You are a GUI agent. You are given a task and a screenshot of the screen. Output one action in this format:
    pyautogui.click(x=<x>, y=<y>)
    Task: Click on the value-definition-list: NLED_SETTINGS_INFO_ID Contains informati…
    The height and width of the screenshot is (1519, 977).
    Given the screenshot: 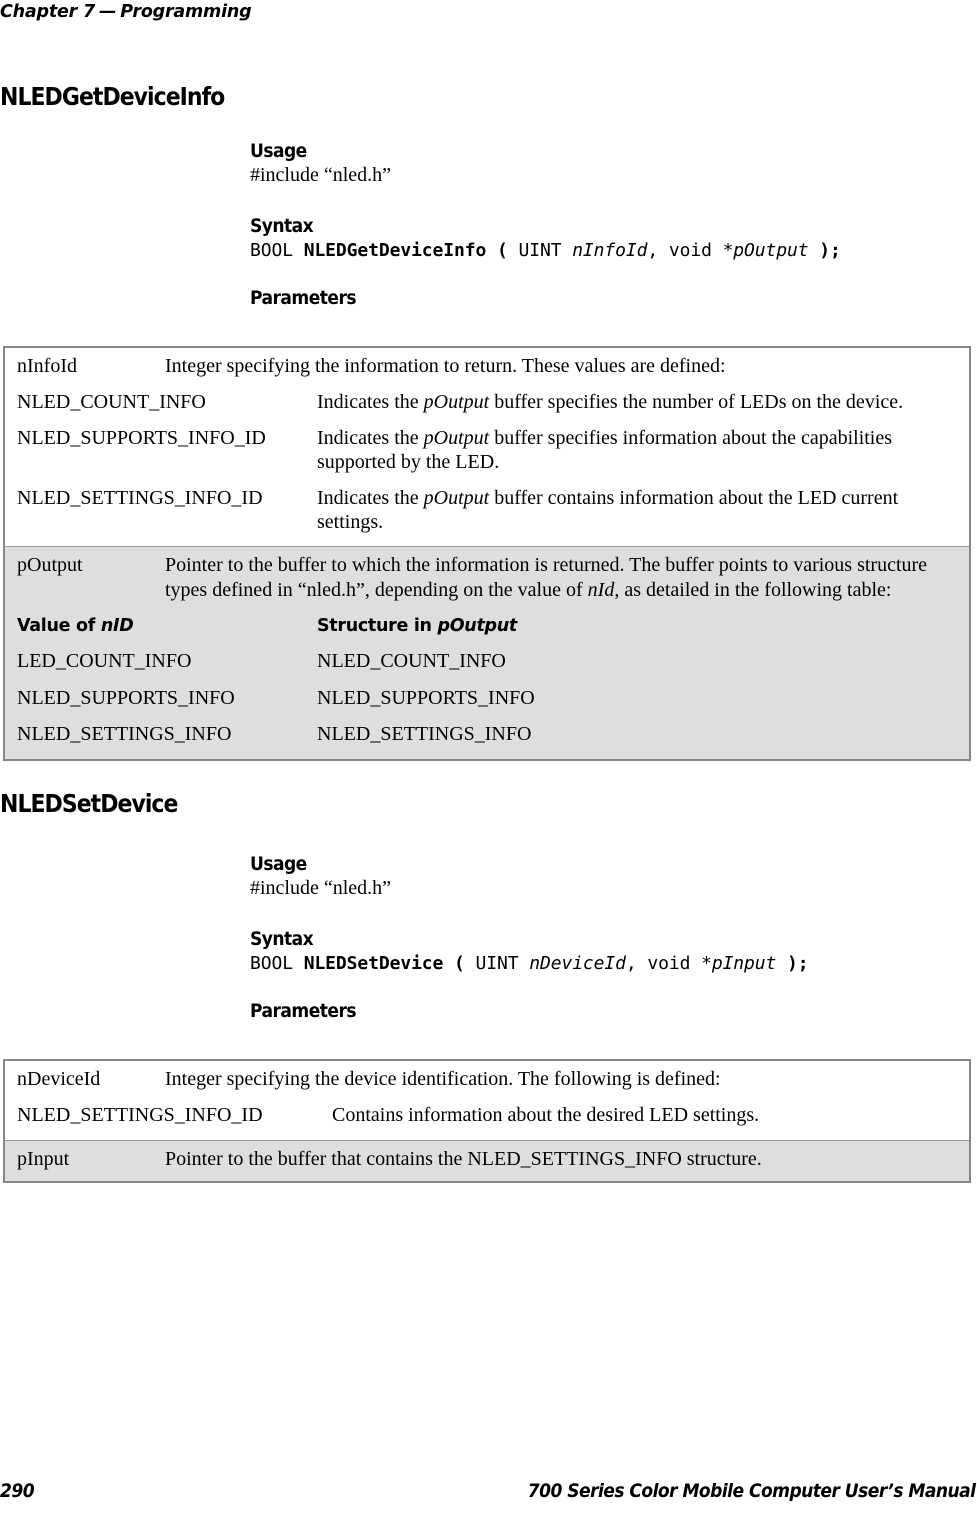 What is the action you would take?
    pyautogui.click(x=488, y=1115)
    